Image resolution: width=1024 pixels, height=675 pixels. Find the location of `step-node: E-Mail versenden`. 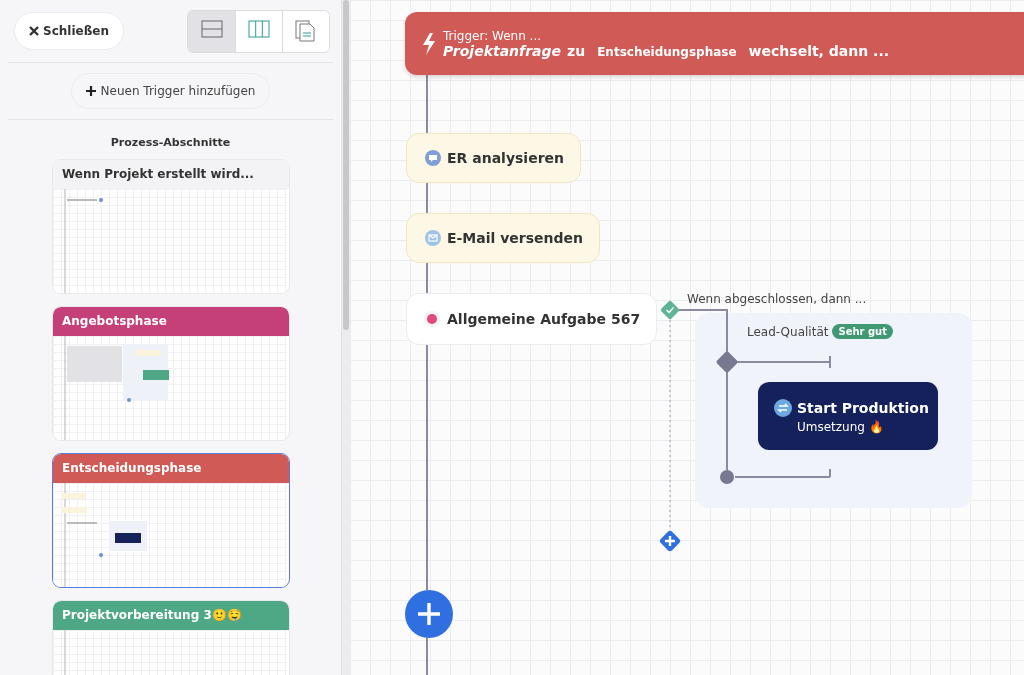

step-node: E-Mail versenden is located at coordinates (503, 238).